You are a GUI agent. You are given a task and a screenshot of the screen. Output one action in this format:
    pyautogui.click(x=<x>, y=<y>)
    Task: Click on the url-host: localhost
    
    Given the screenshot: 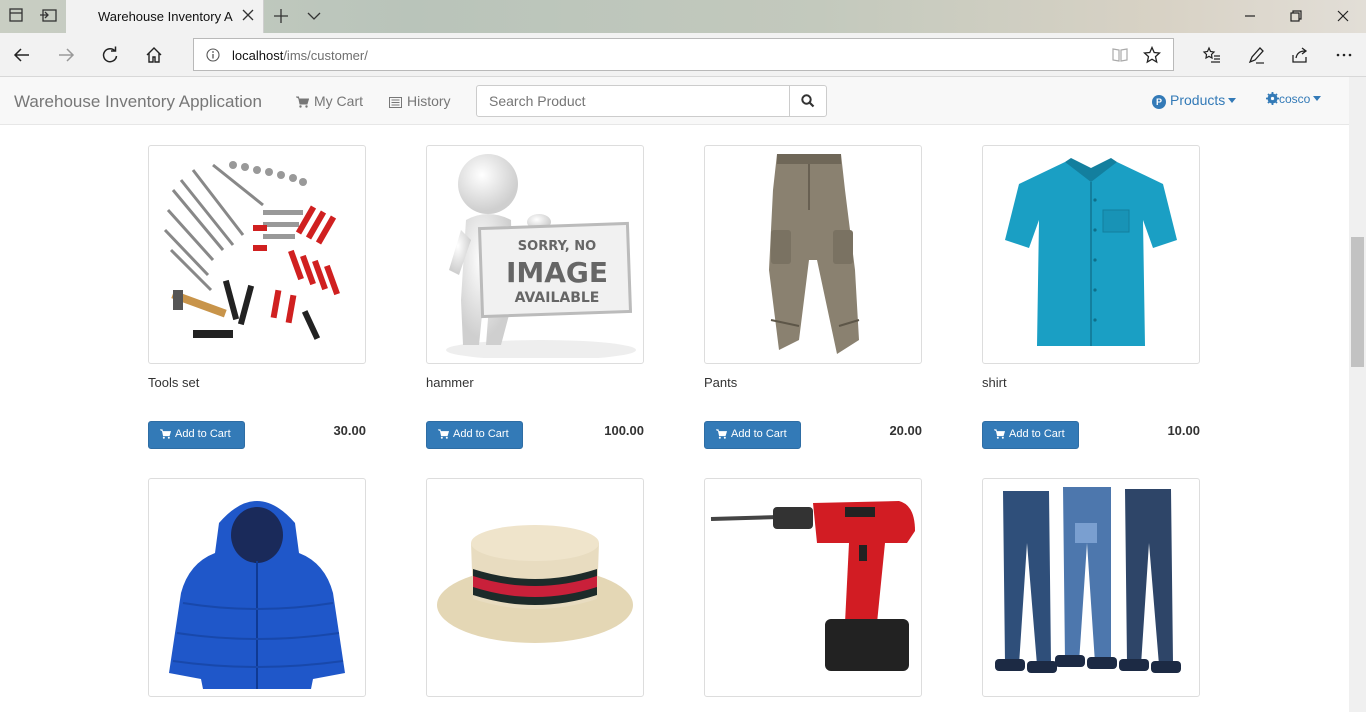 What is the action you would take?
    pyautogui.click(x=258, y=55)
    